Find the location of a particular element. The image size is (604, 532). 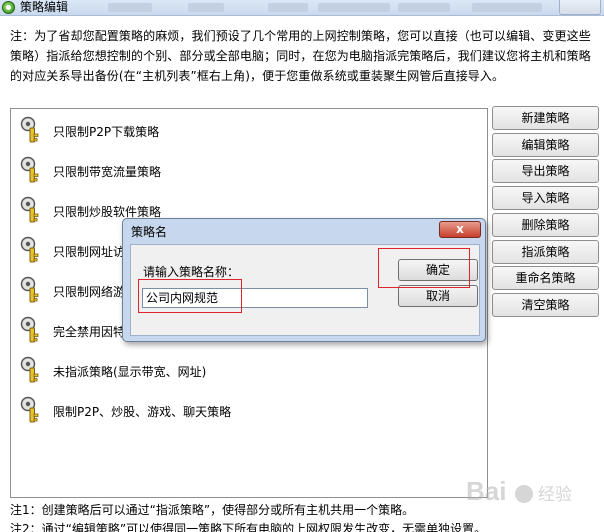

svg-text: 经验 is located at coordinates (555, 495).